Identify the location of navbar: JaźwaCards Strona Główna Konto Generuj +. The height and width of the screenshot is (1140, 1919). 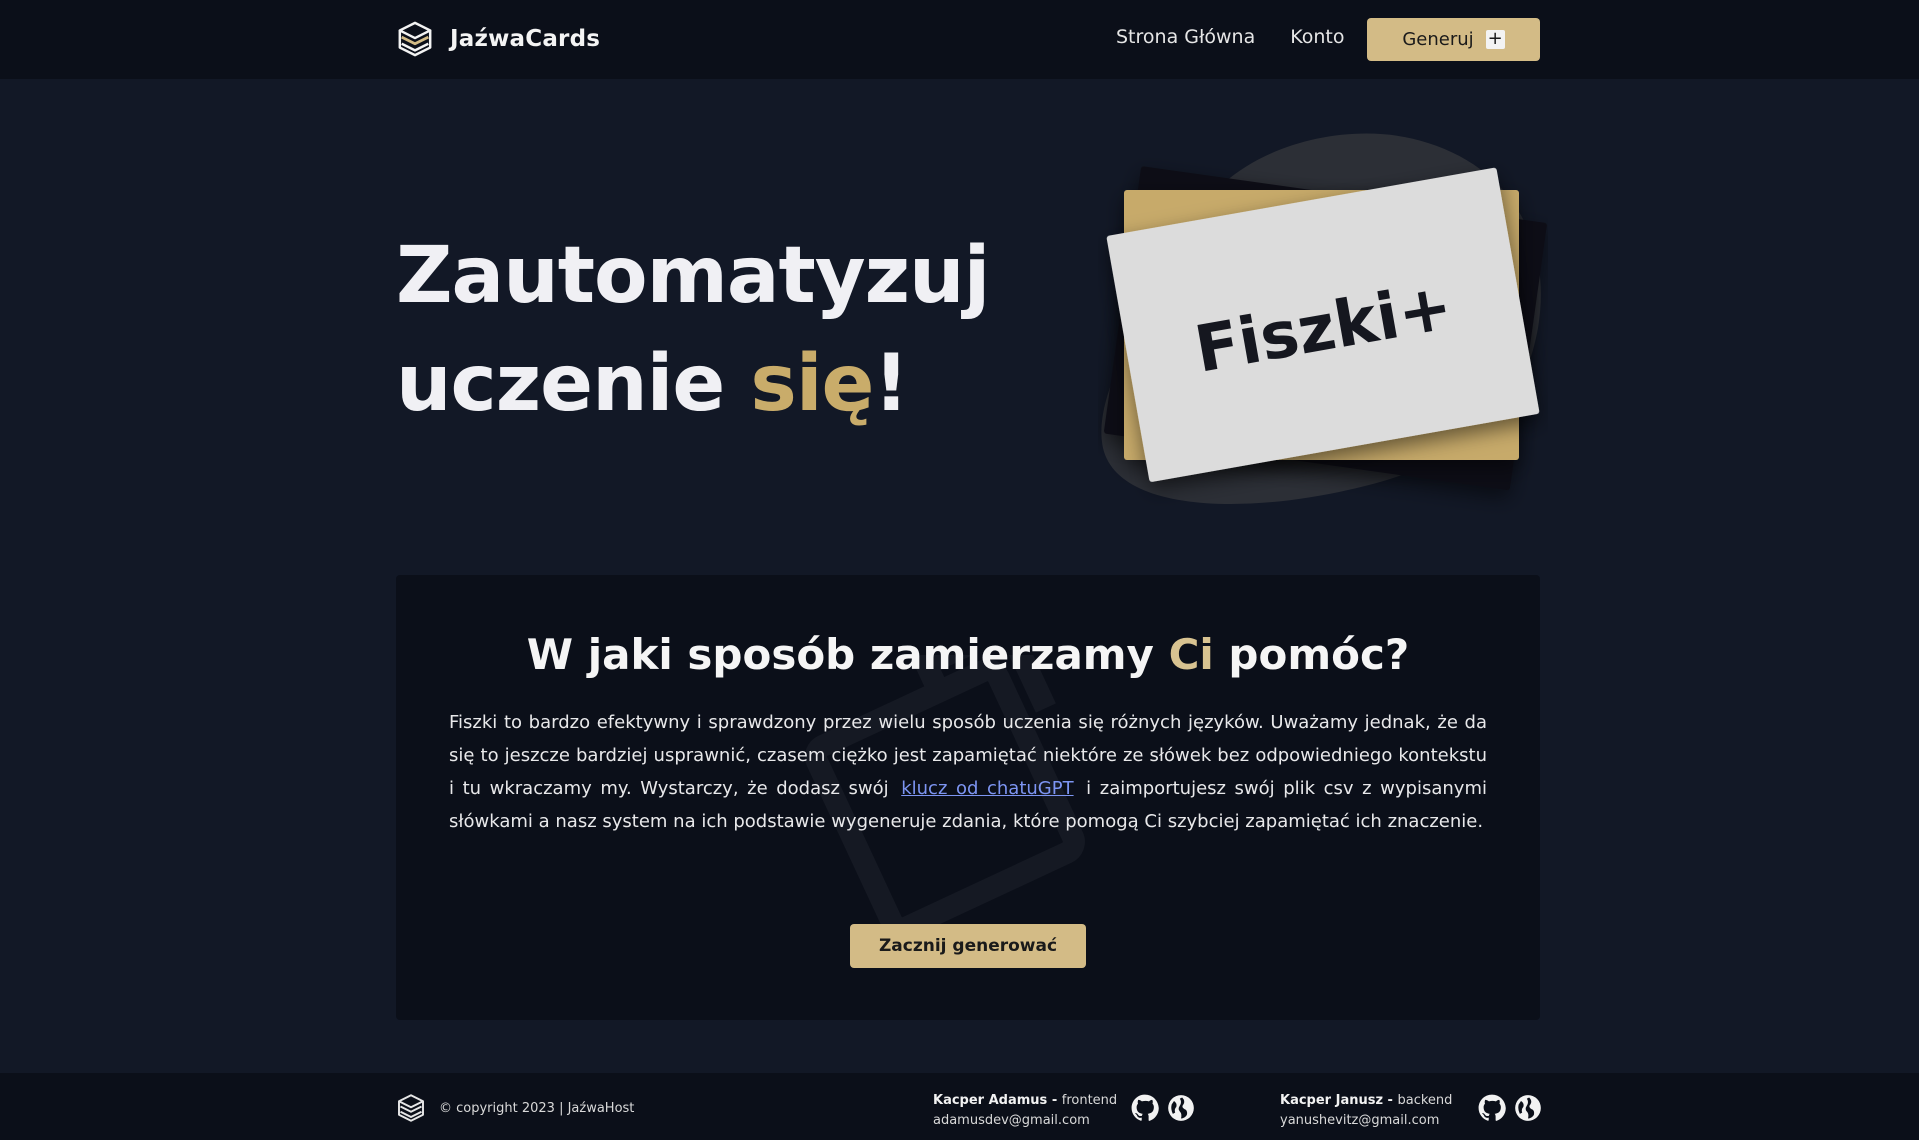
(959, 39).